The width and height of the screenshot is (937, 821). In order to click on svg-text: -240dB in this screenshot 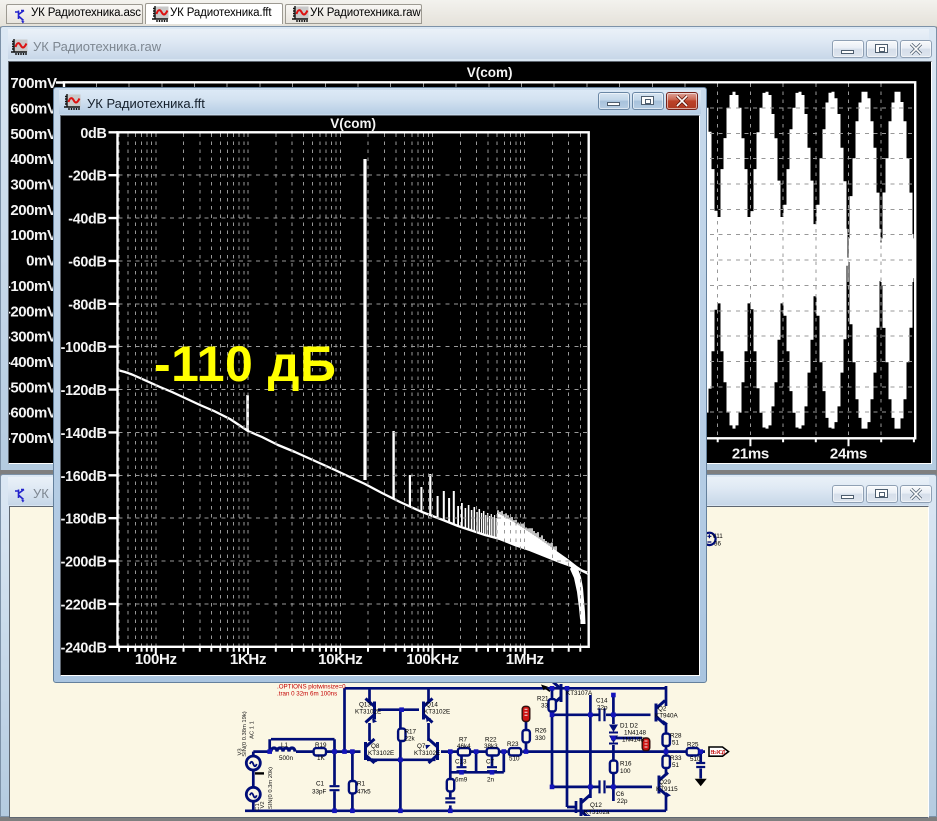, I will do `click(84, 648)`.